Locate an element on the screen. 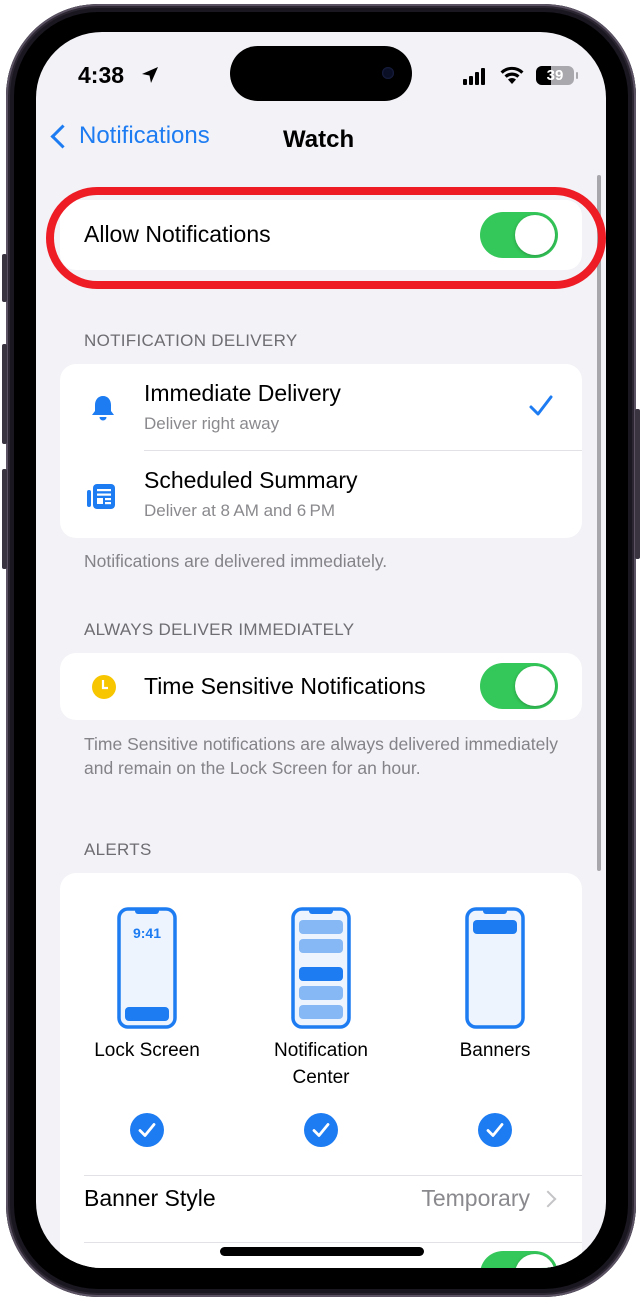  battery-tip is located at coordinates (577, 75).